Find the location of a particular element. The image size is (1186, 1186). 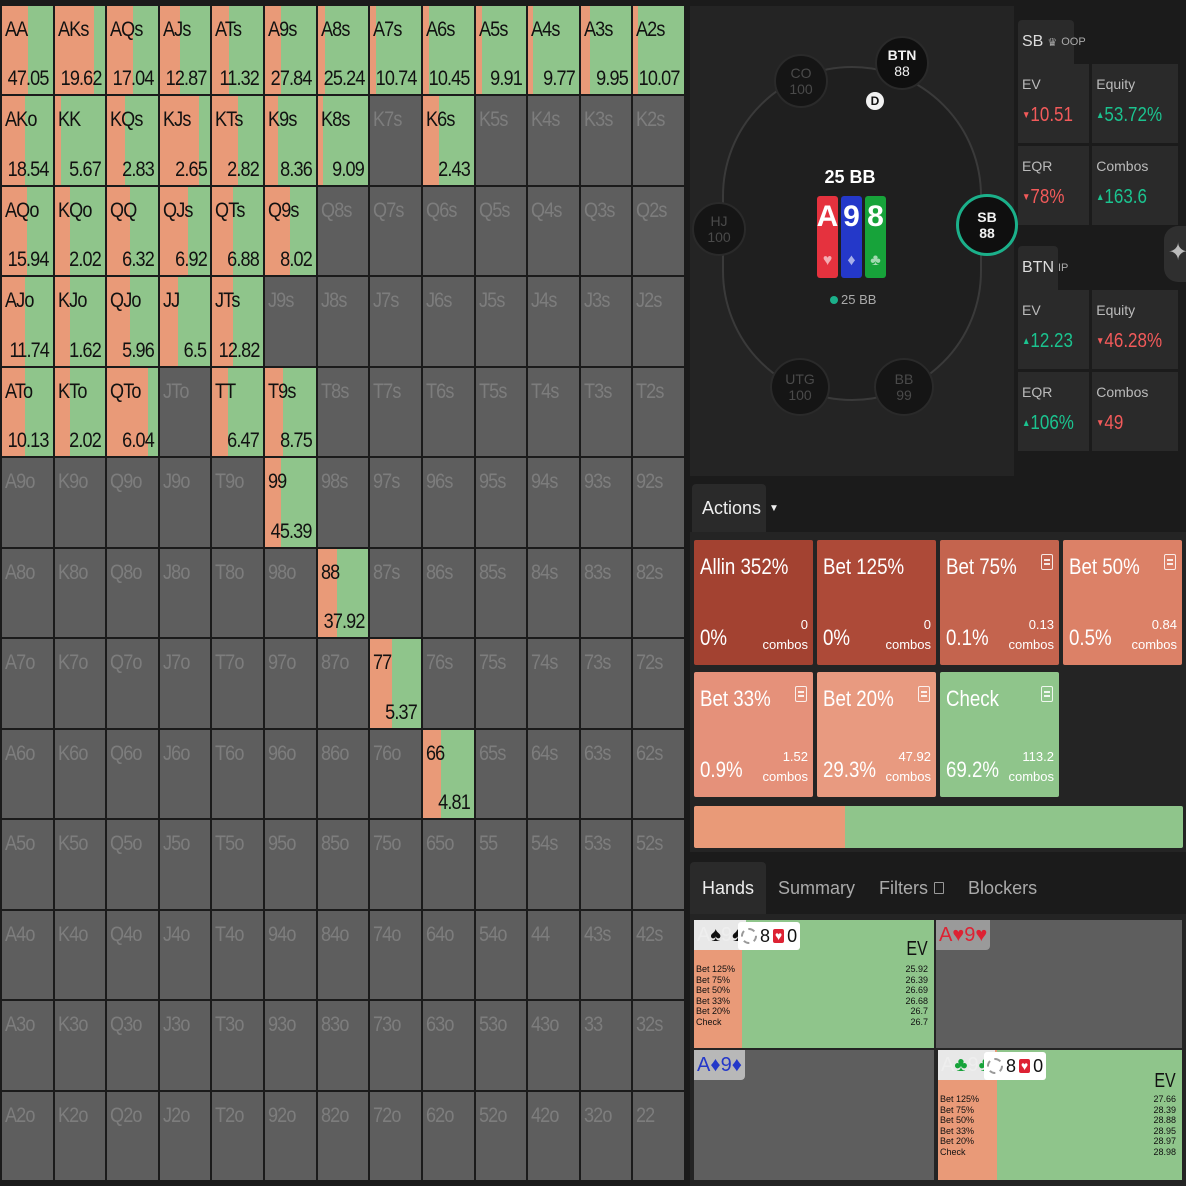

hand-cell: K7s is located at coordinates (395, 140).